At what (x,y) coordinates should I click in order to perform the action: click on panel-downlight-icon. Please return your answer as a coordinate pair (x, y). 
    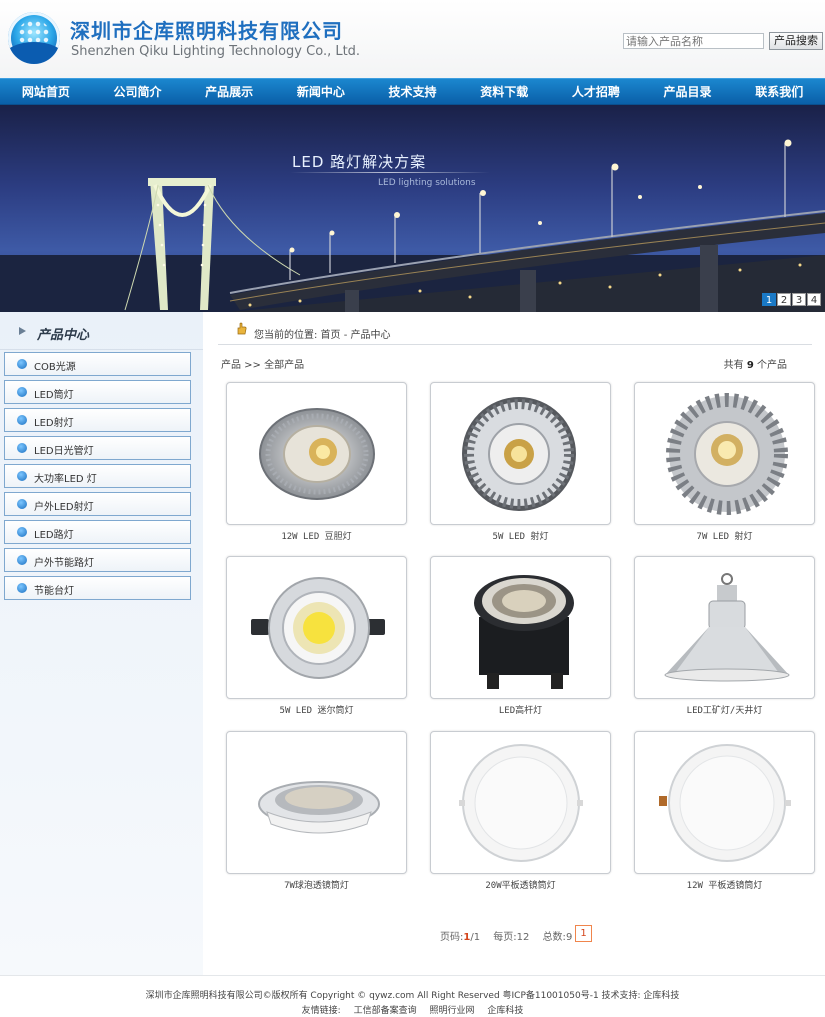
    Looking at the image, I should click on (521, 803).